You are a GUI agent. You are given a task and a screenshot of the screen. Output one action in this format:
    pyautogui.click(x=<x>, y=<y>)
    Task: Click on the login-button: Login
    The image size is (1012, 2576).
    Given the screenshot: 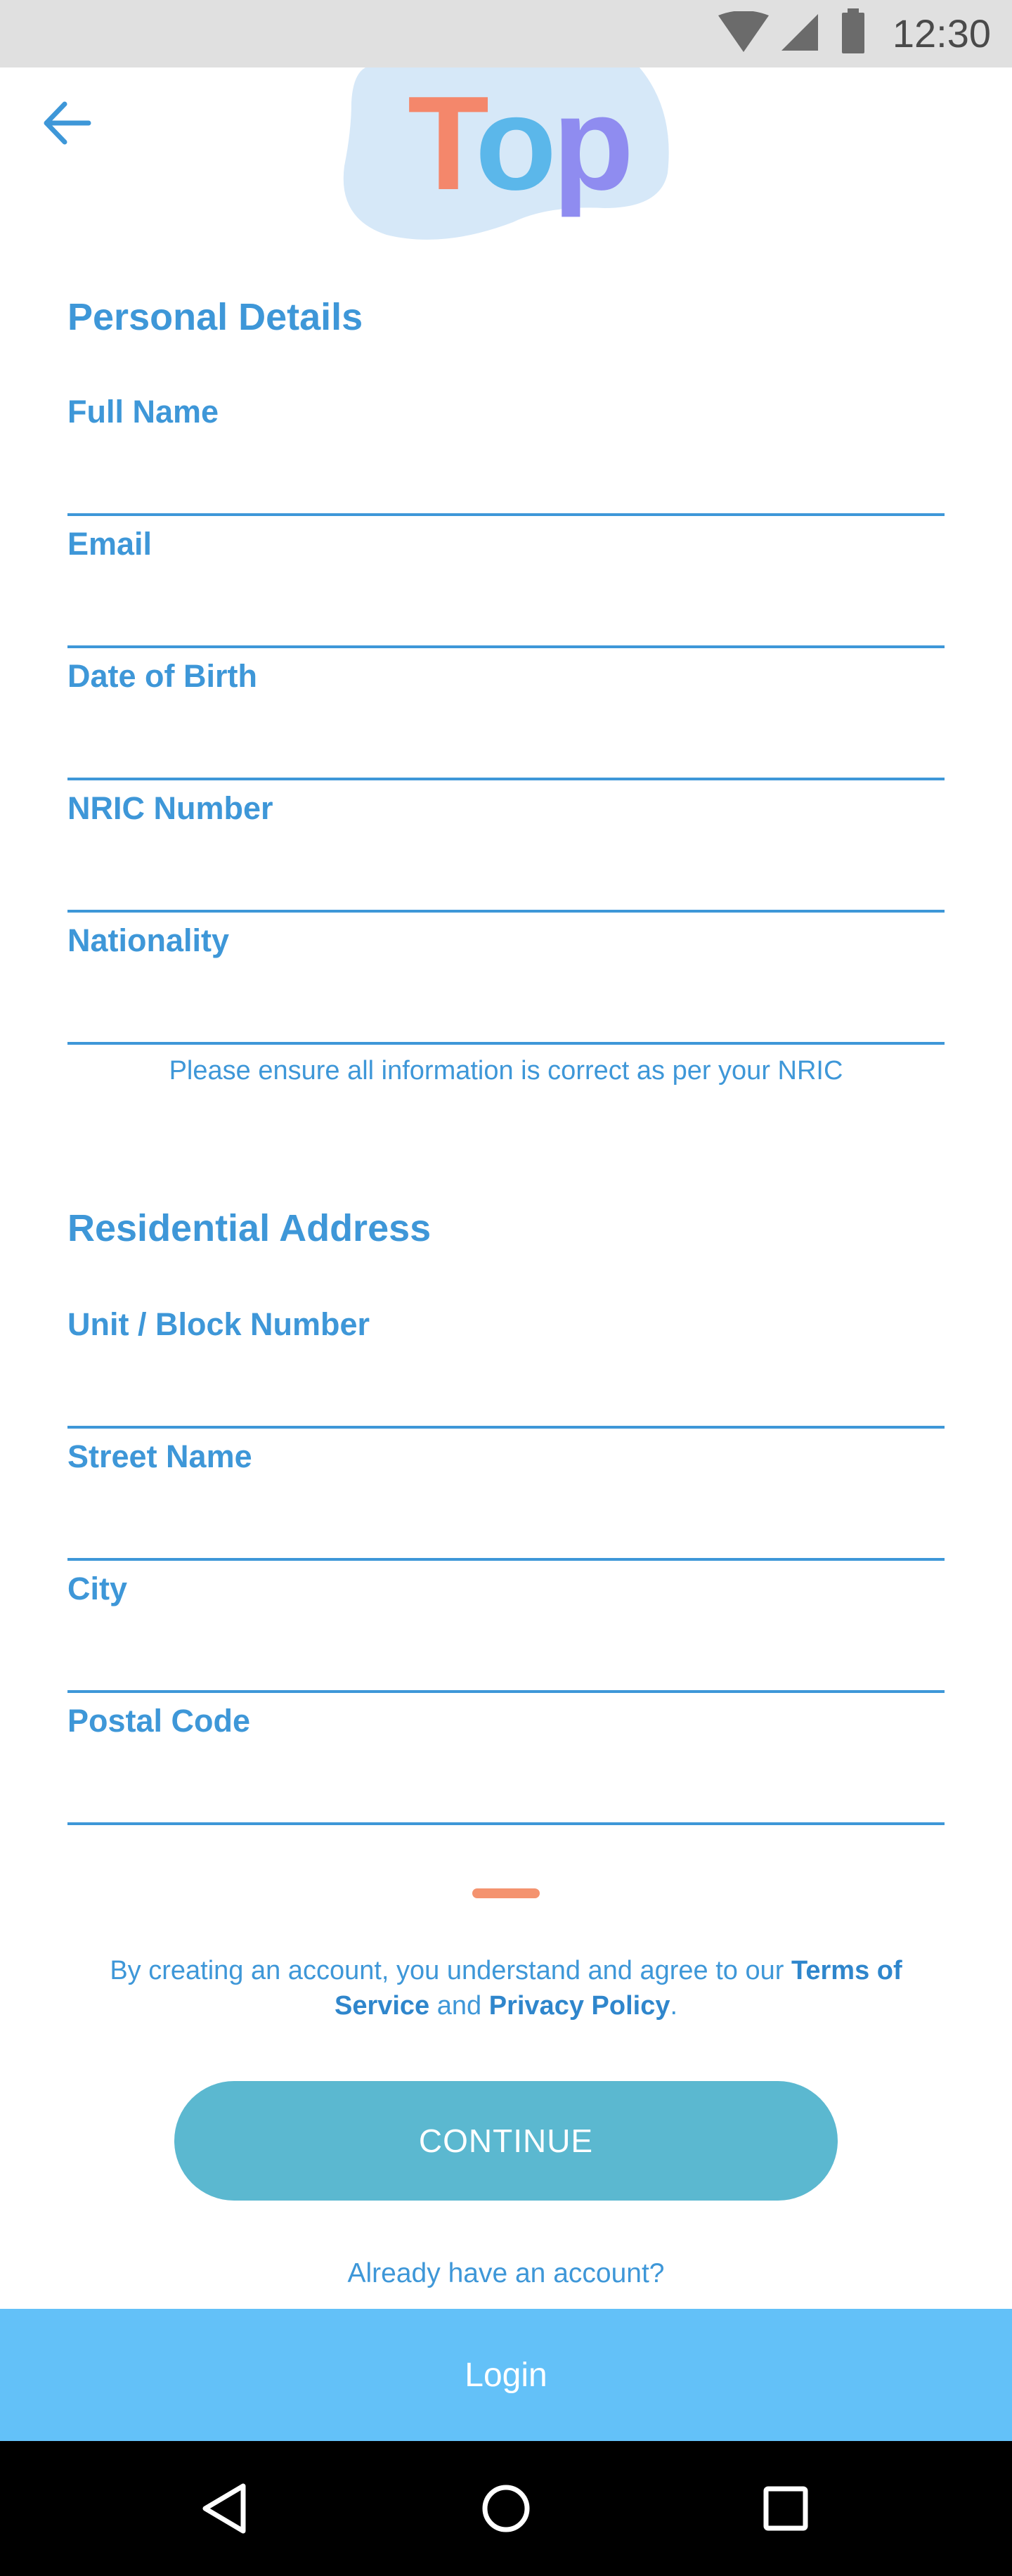 What is the action you would take?
    pyautogui.click(x=506, y=2375)
    